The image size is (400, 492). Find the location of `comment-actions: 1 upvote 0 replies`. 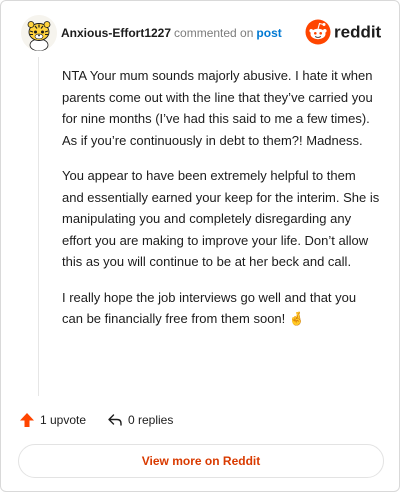

comment-actions: 1 upvote 0 replies is located at coordinates (199, 420).